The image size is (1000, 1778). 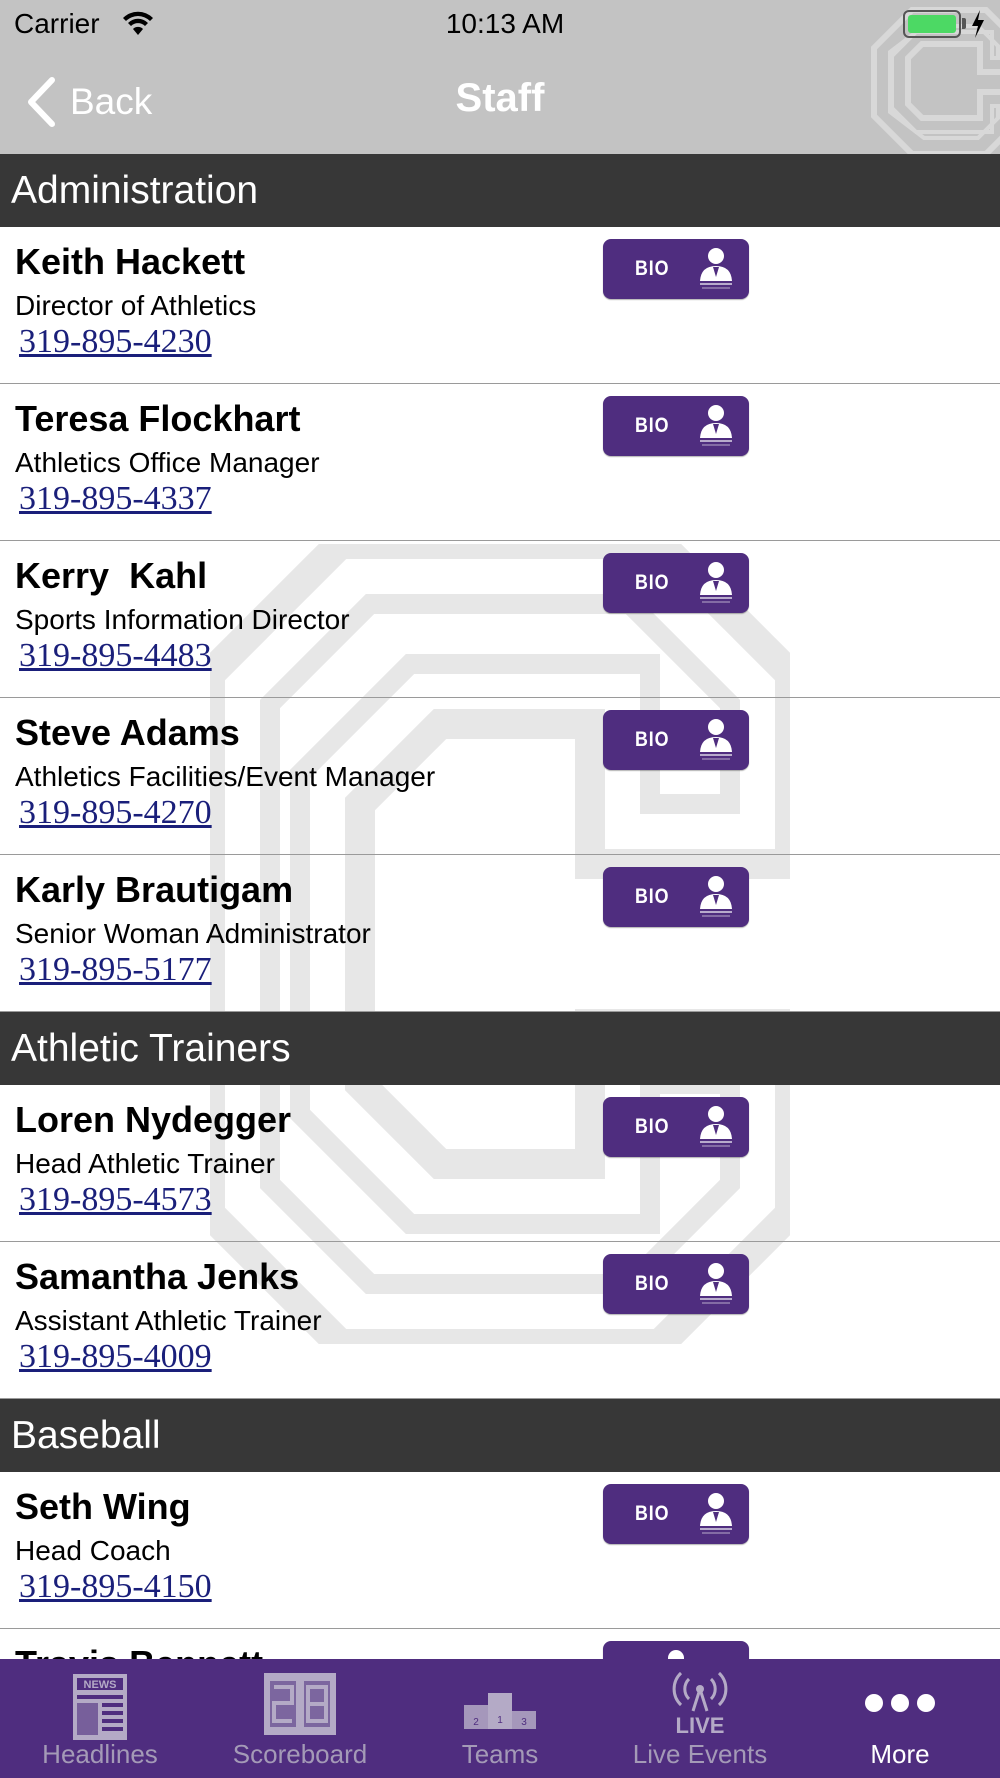 I want to click on phone-link: 319-895-4230, so click(x=115, y=342).